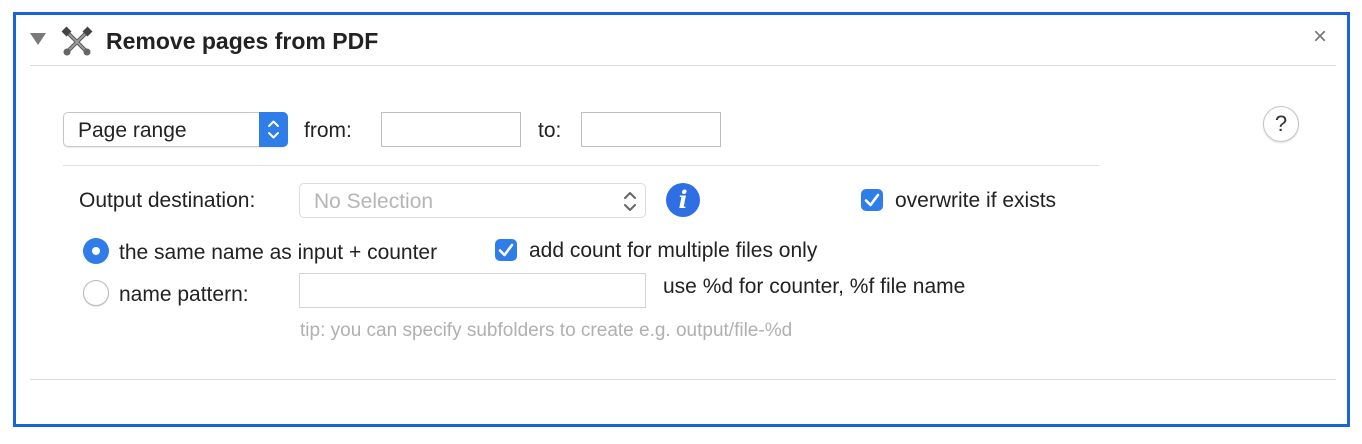 Image resolution: width=1362 pixels, height=444 pixels. I want to click on name-pattern-hint: use %d for counter, %f file name, so click(814, 286).